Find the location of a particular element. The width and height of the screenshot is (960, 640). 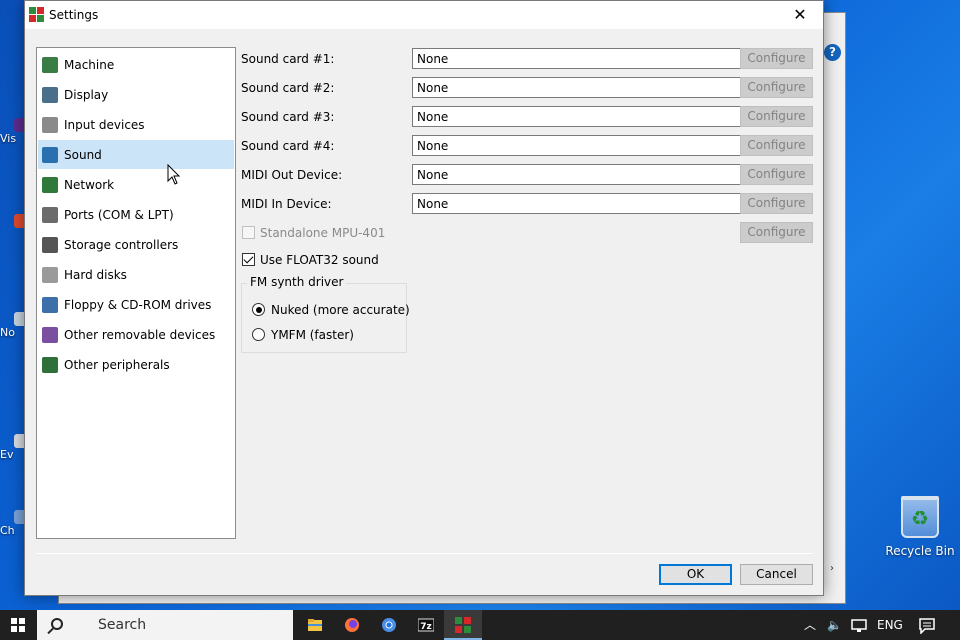

volume-muted-icon: 🔈 is located at coordinates (834, 625).